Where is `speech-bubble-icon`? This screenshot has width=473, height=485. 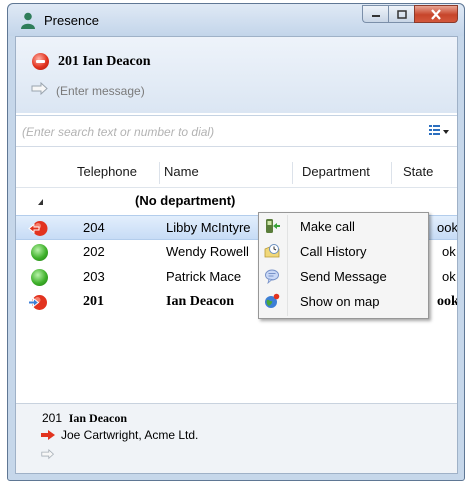 speech-bubble-icon is located at coordinates (272, 276).